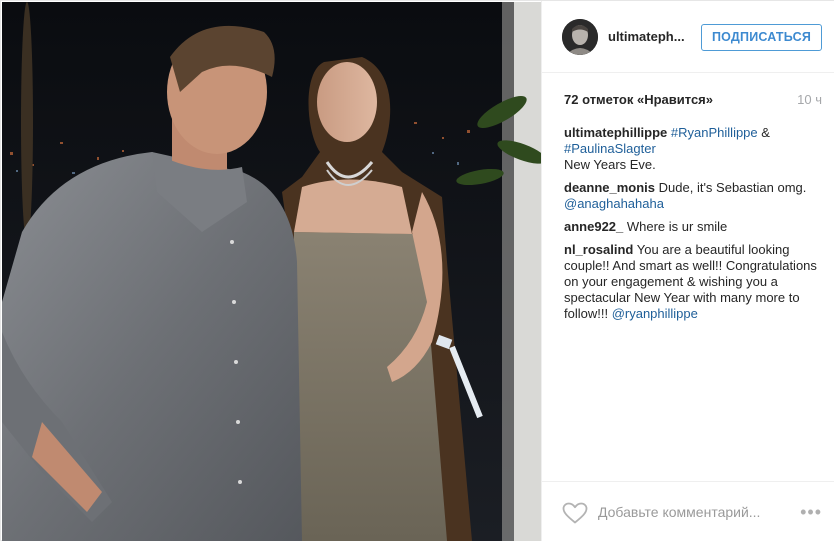 The image size is (834, 541). I want to click on caption-text: New Years Eve., so click(610, 164).